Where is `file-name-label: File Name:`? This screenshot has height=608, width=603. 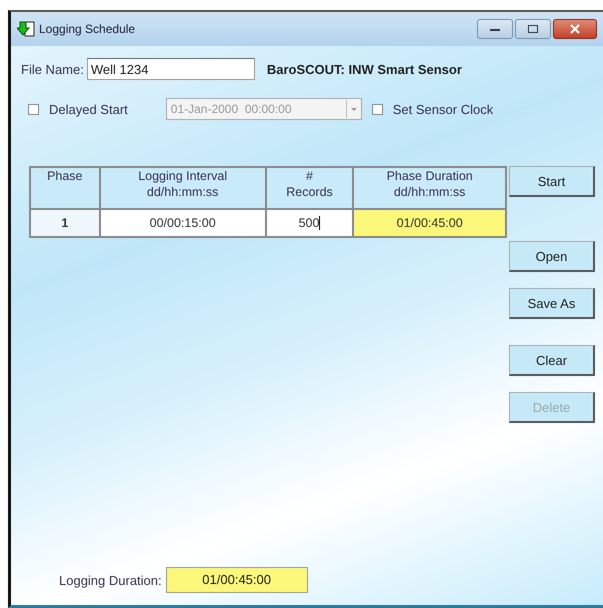 file-name-label: File Name: is located at coordinates (52, 69).